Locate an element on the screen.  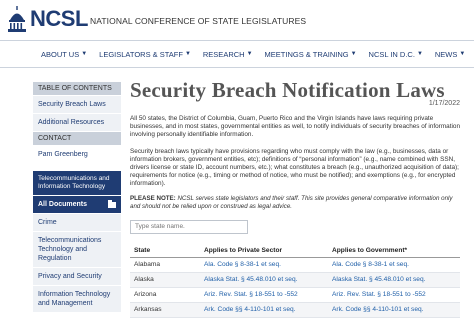
sidebar-item-crime: Crime is located at coordinates (77, 222).